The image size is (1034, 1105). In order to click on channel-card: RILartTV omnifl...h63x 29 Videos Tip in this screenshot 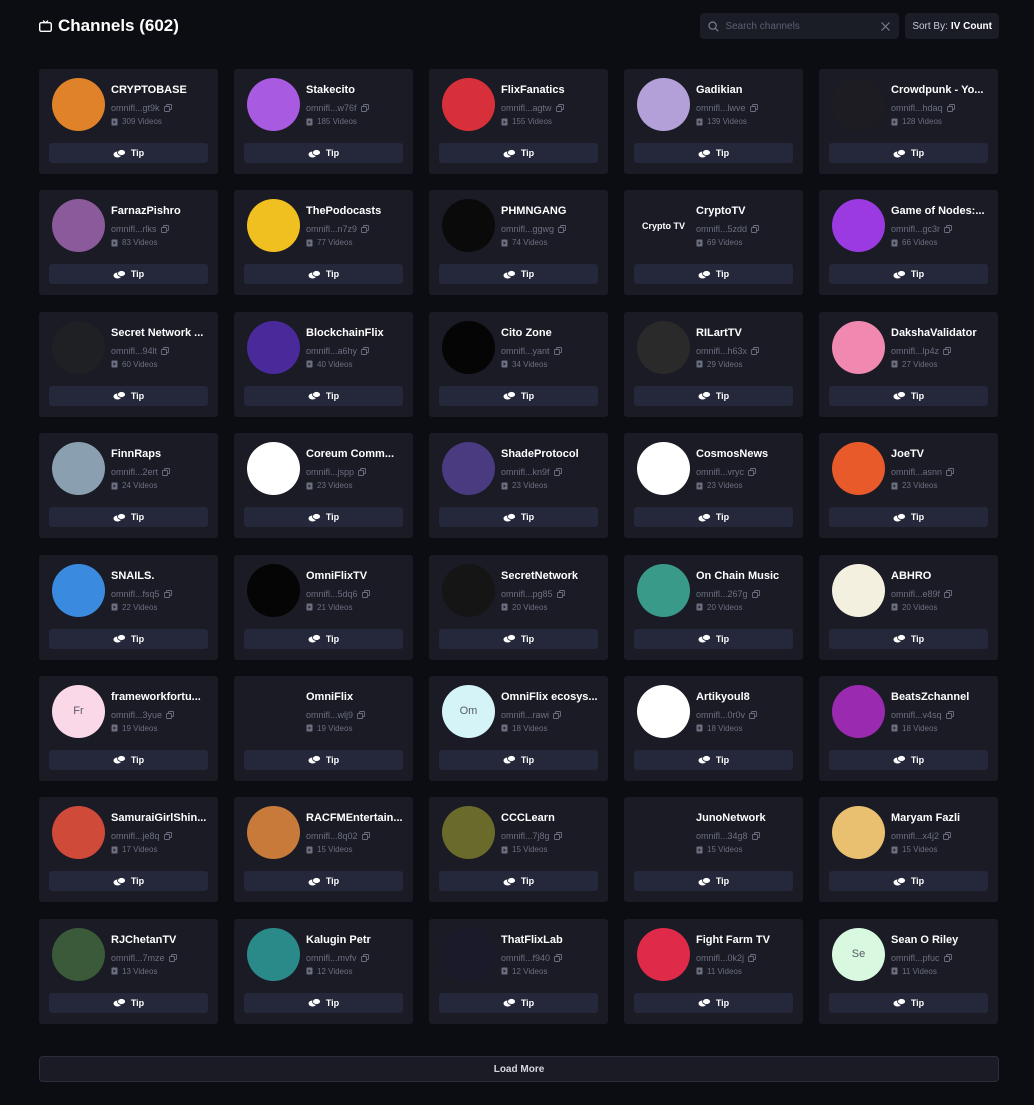, I will do `click(713, 364)`.